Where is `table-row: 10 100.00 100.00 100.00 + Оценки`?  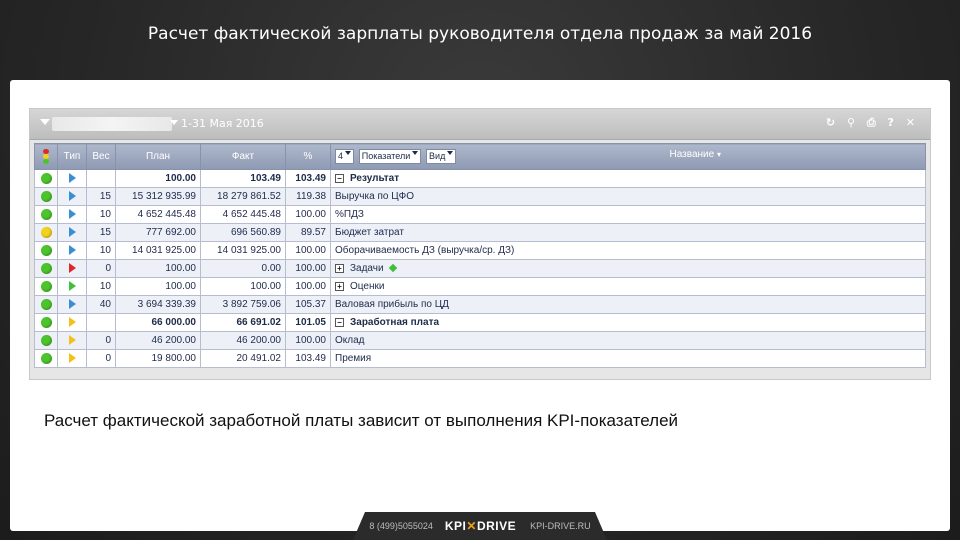 table-row: 10 100.00 100.00 100.00 + Оценки is located at coordinates (480, 286).